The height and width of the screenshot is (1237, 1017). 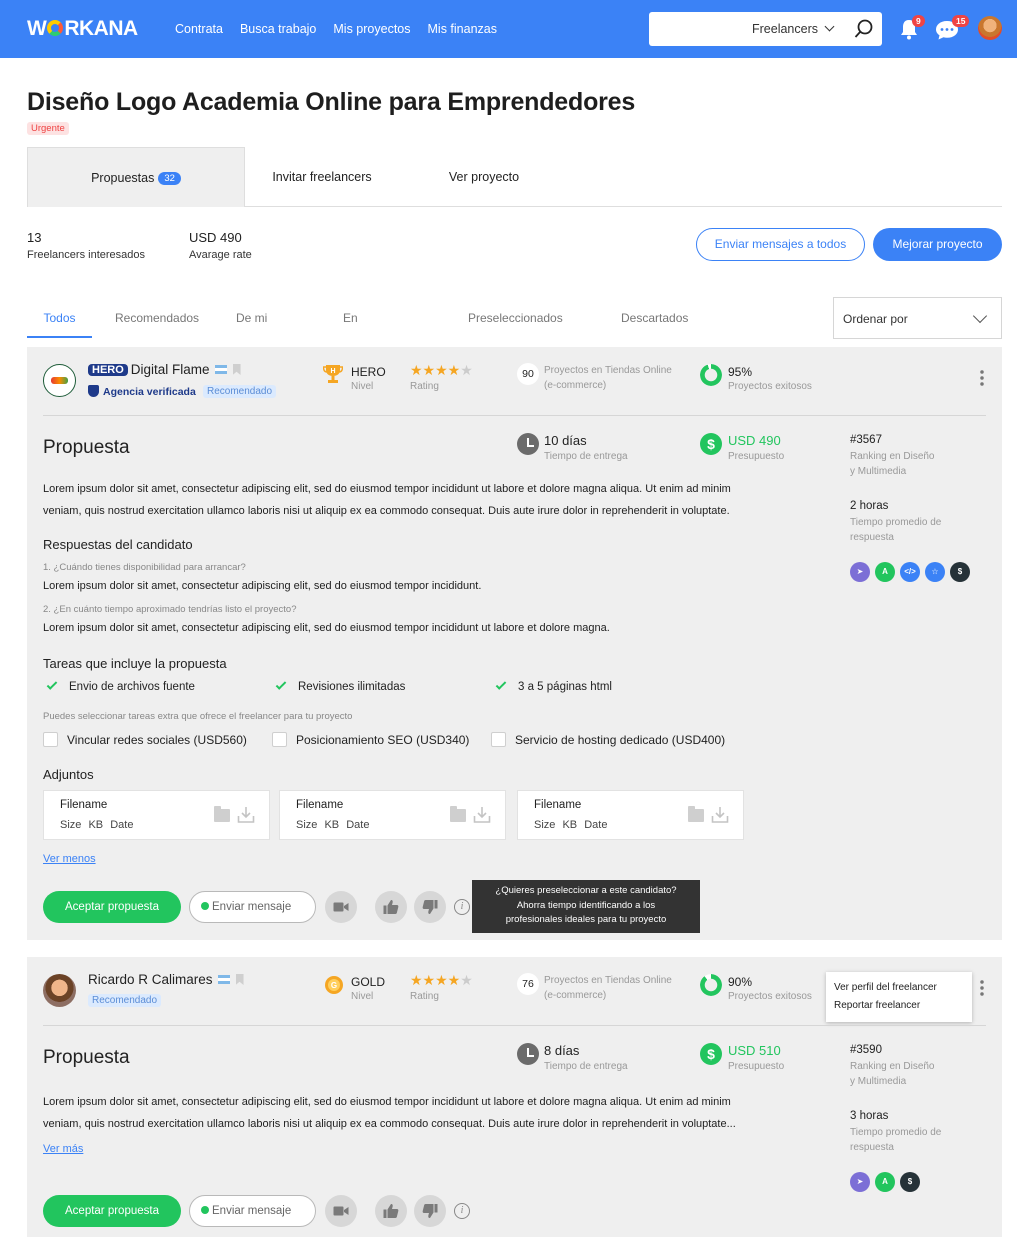 What do you see at coordinates (82, 29) in the screenshot?
I see `workana-logo: W RKANA` at bounding box center [82, 29].